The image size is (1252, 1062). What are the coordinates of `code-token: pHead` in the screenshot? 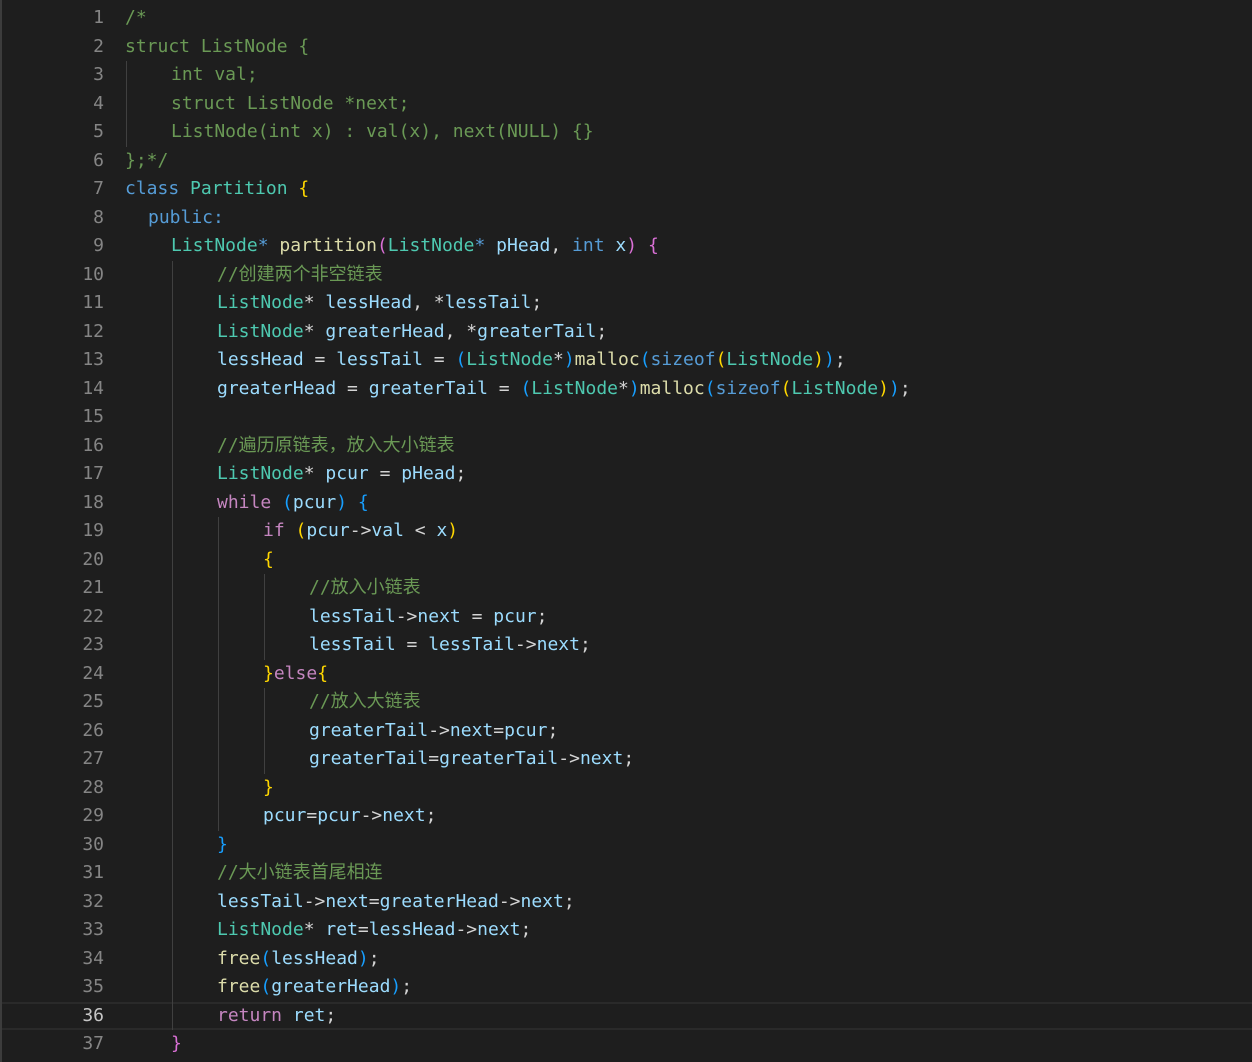 It's located at (523, 245).